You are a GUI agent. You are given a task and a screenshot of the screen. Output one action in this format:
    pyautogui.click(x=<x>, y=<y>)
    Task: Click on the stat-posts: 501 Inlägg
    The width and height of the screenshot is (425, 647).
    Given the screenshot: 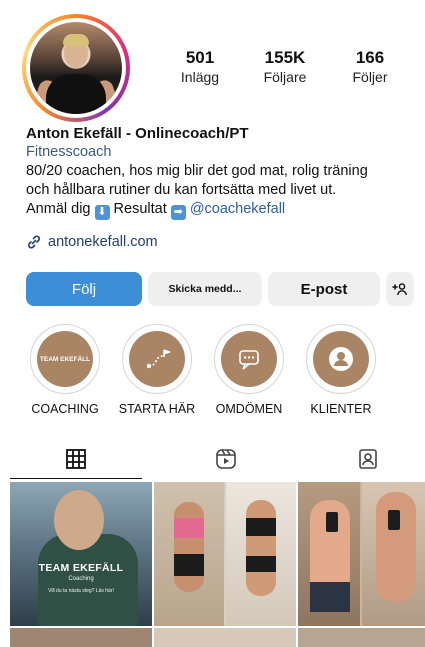 What is the action you would take?
    pyautogui.click(x=200, y=67)
    